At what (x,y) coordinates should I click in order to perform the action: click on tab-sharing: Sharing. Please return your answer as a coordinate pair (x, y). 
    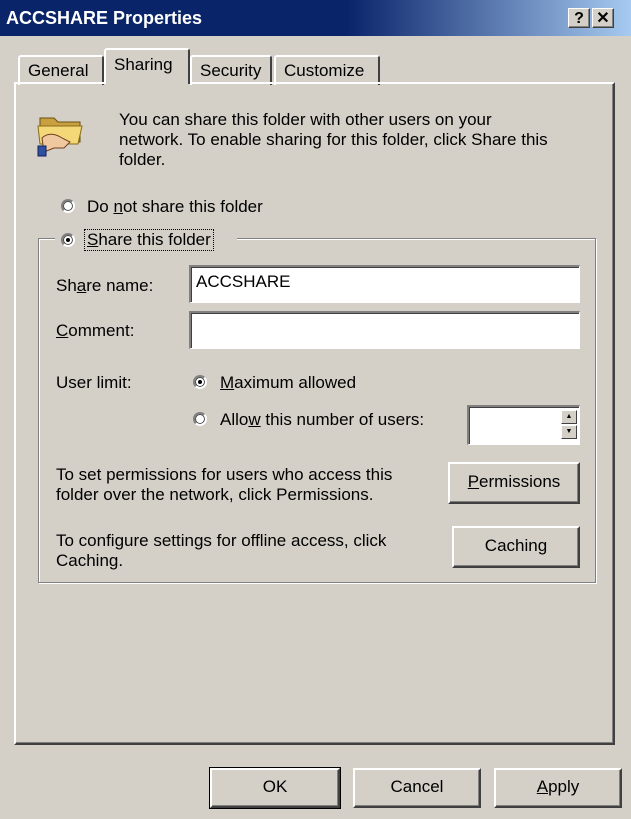
    Looking at the image, I should click on (147, 66).